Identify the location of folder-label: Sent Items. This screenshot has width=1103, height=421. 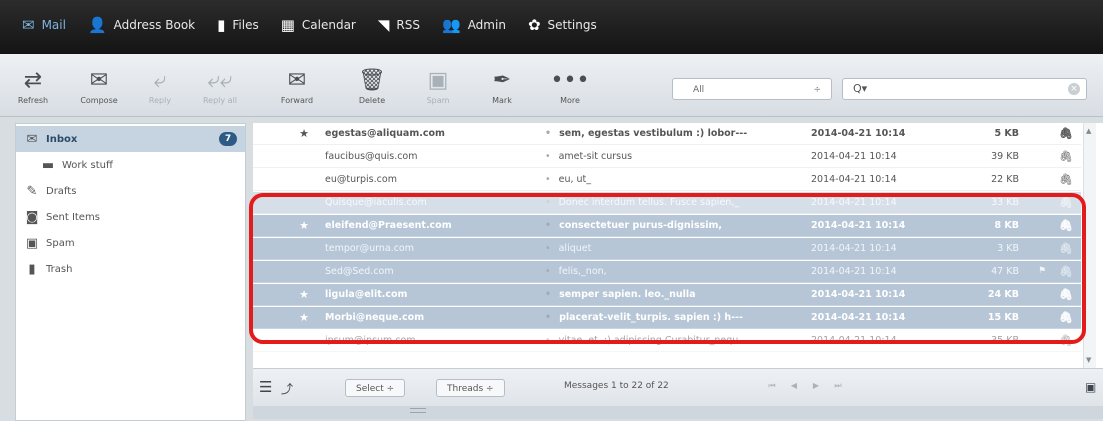
(73, 217).